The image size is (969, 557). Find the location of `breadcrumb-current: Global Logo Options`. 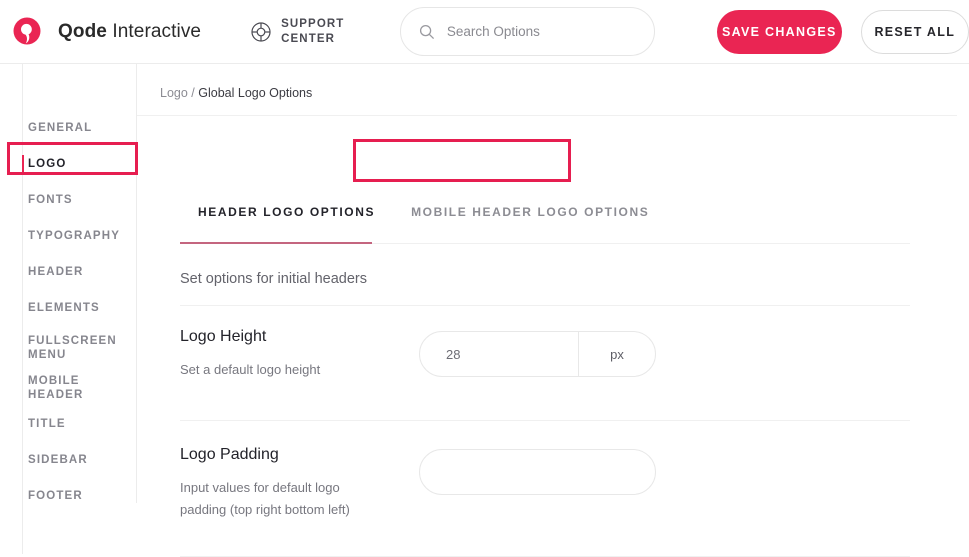

breadcrumb-current: Global Logo Options is located at coordinates (255, 93).